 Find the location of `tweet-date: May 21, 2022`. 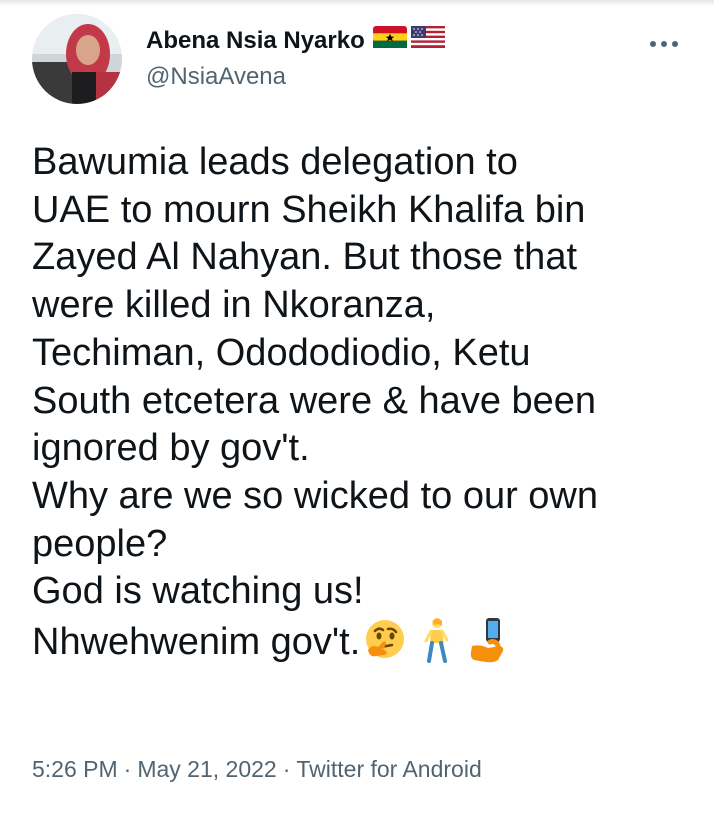

tweet-date: May 21, 2022 is located at coordinates (206, 769).